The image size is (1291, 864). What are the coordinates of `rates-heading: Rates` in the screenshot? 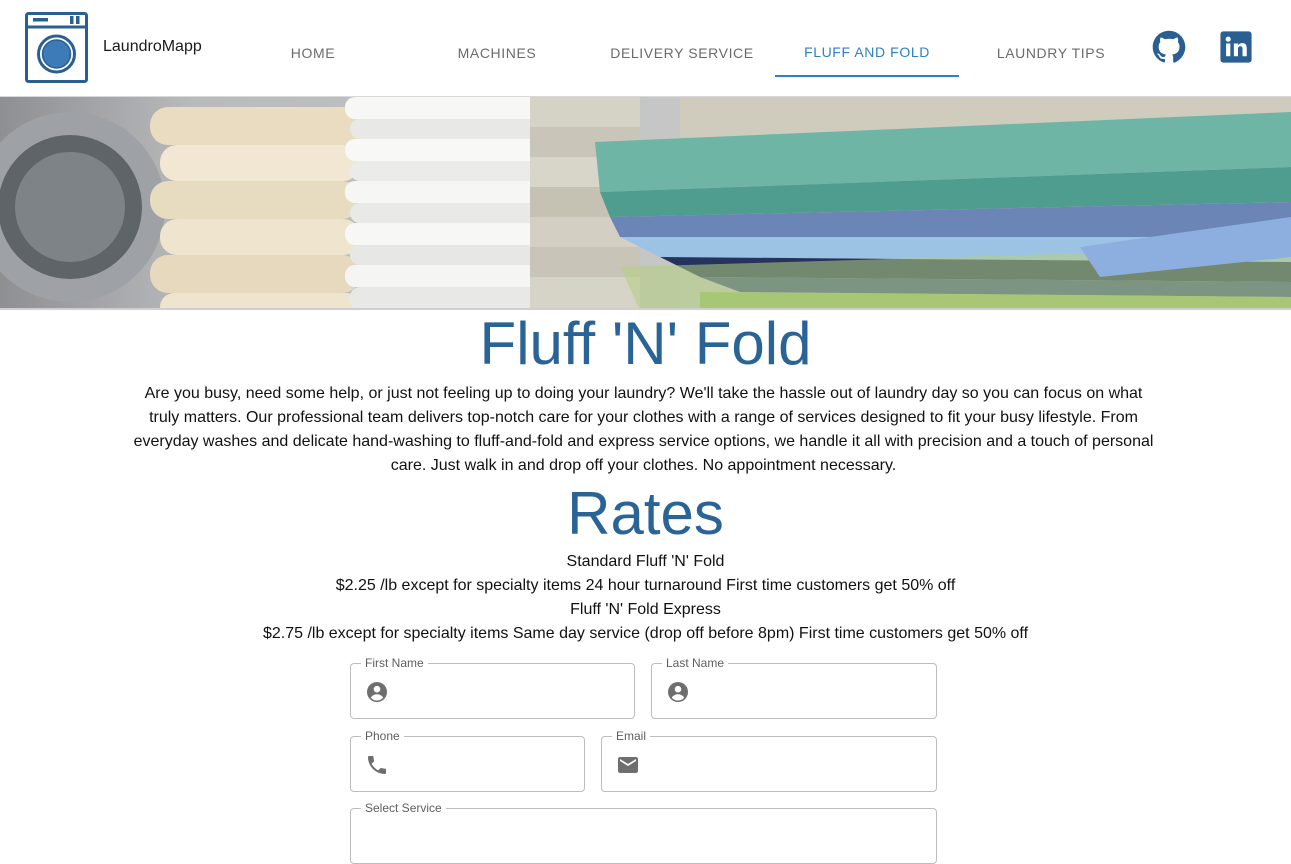 It's located at (645, 513).